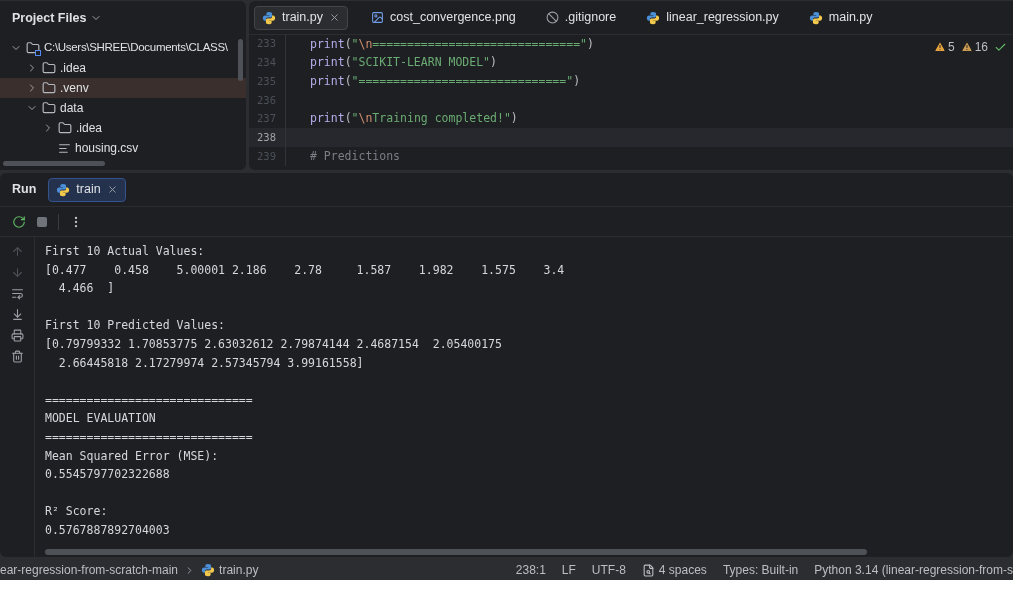 This screenshot has width=1024, height=597. What do you see at coordinates (273, 344) in the screenshot?
I see `console-line: [0.79799332 1.70853775 2.63032612 2.79874144 2.4687154 2.05400175` at bounding box center [273, 344].